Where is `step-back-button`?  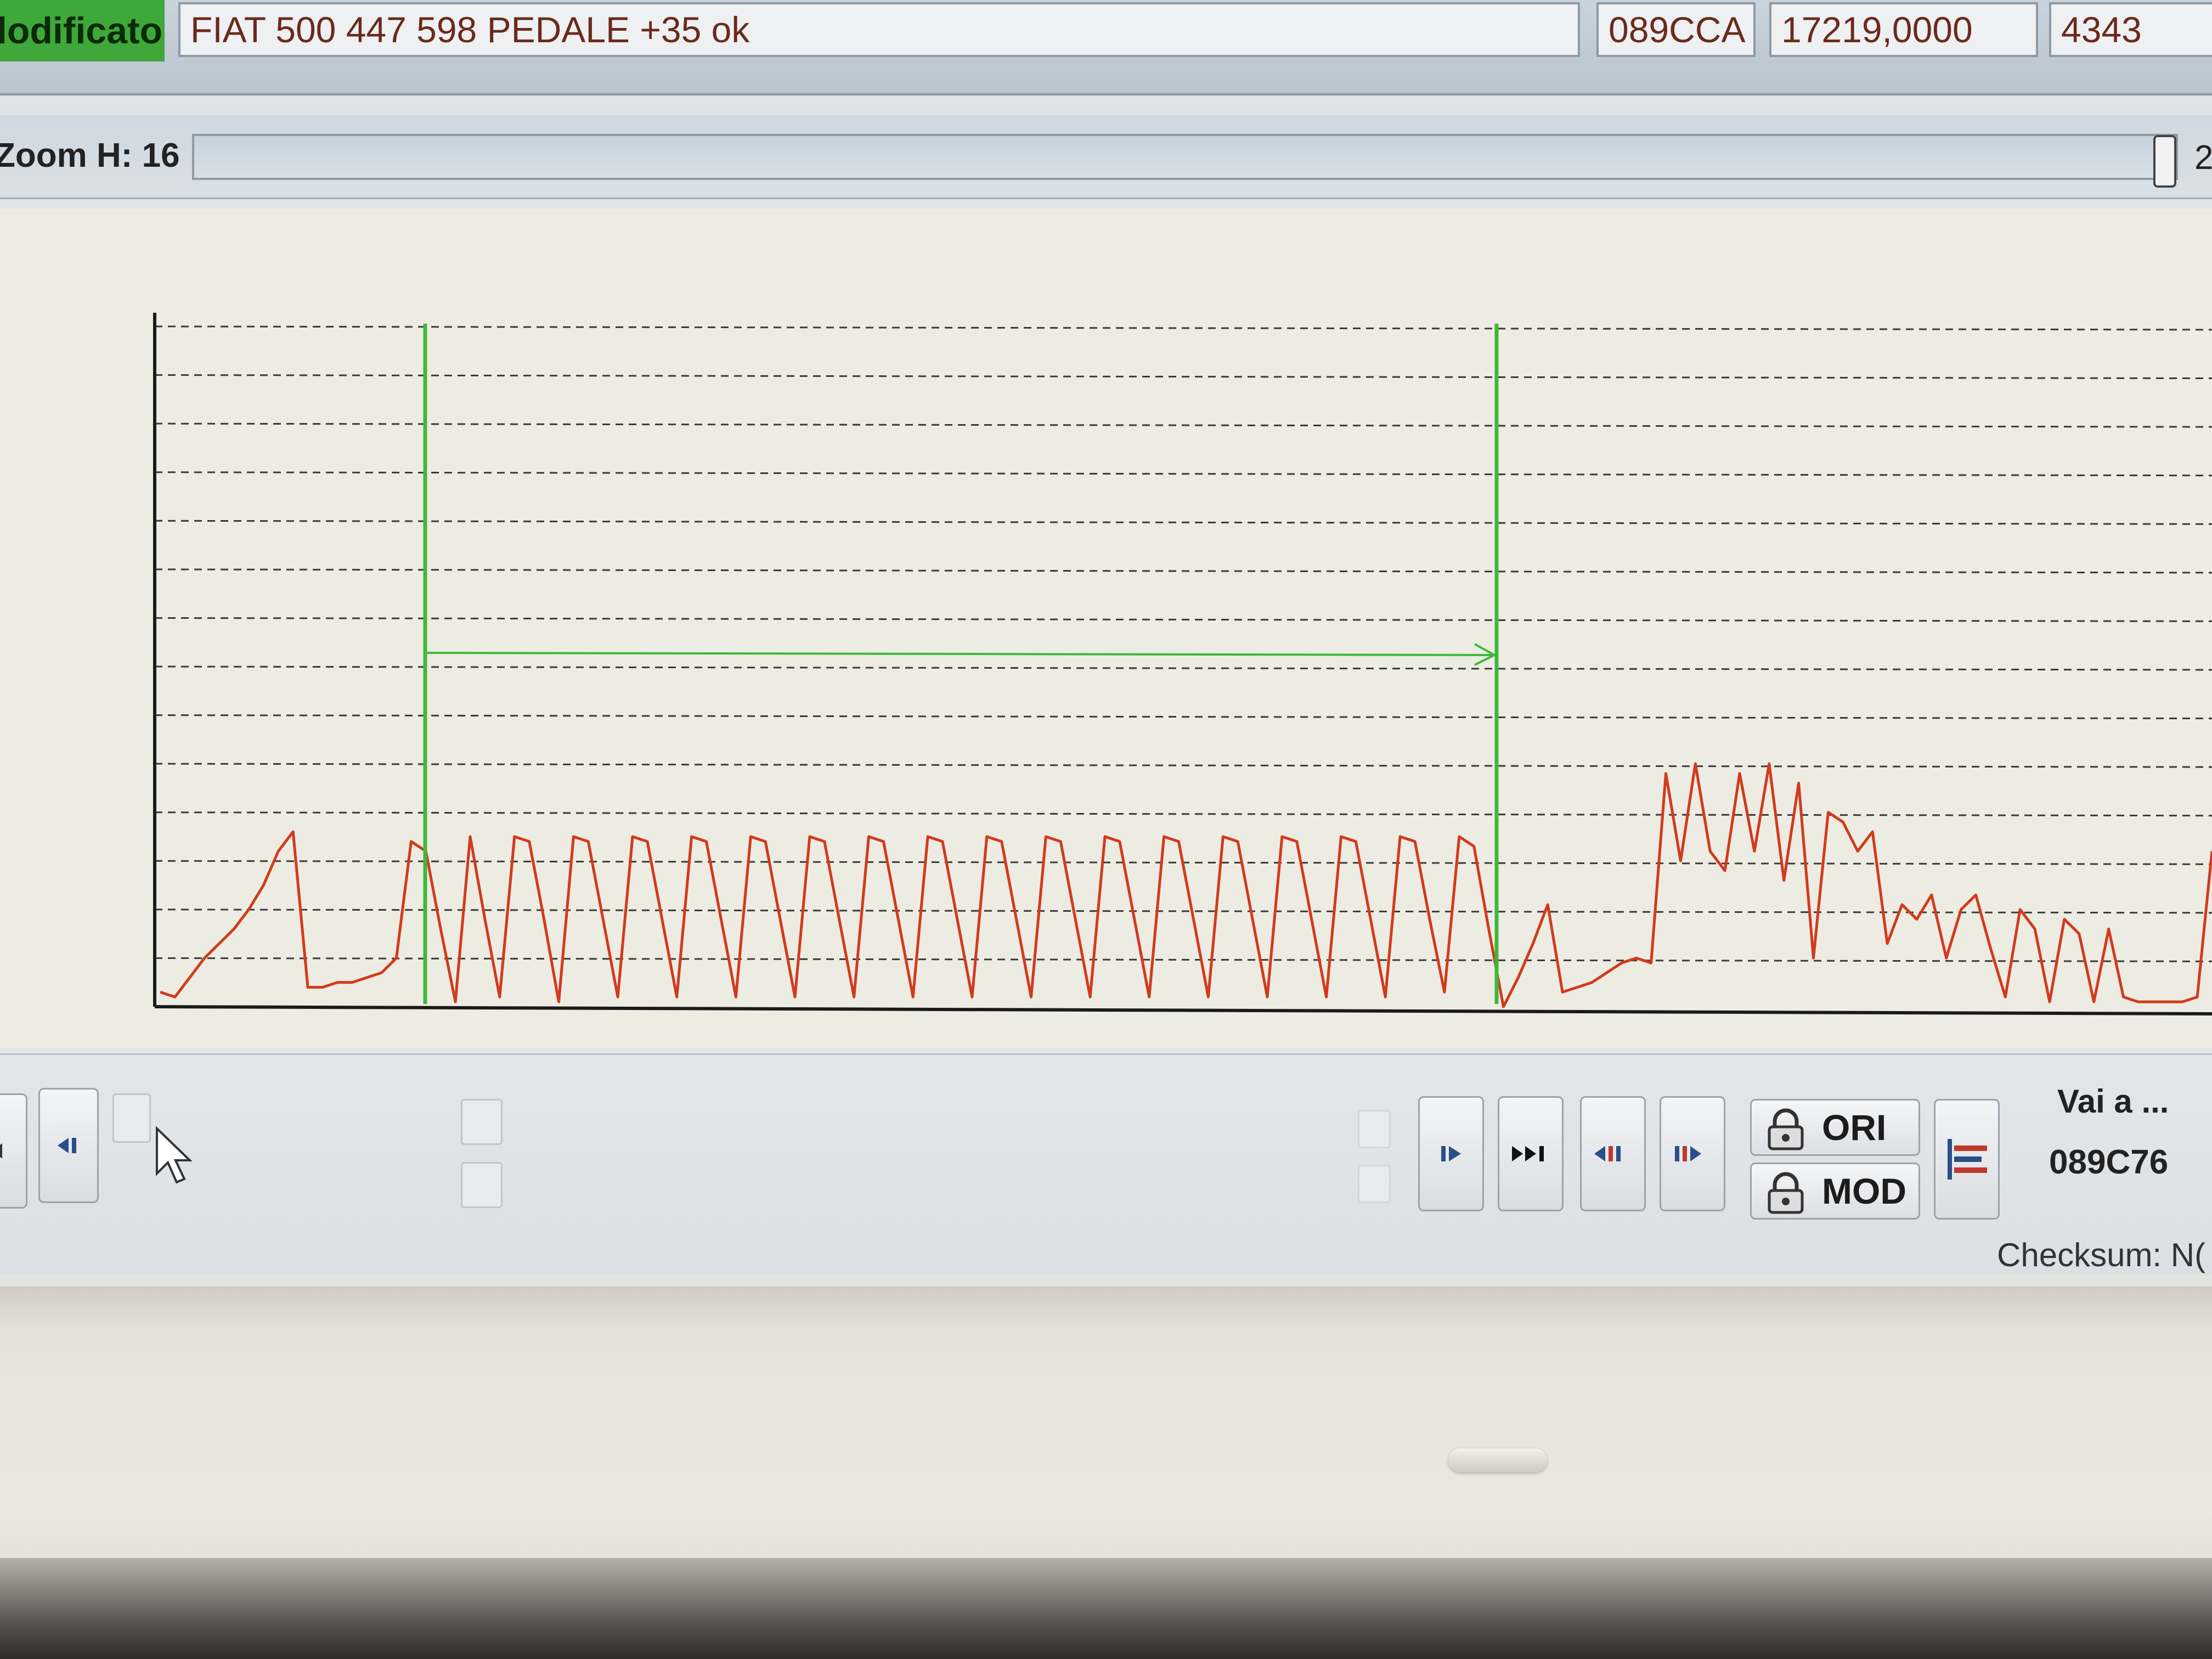
step-back-button is located at coordinates (68, 1145).